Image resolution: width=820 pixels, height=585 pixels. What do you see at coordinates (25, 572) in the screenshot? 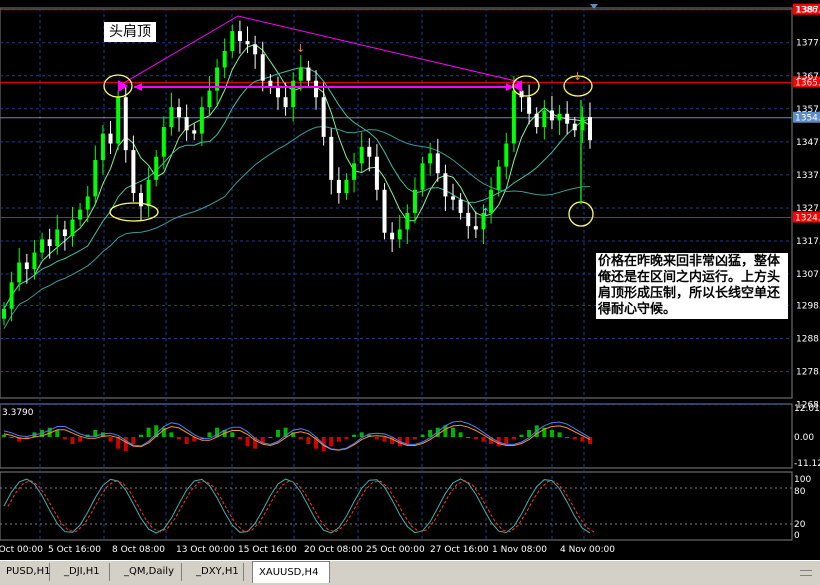
I see `tab-pusd: PUSD,H1` at bounding box center [25, 572].